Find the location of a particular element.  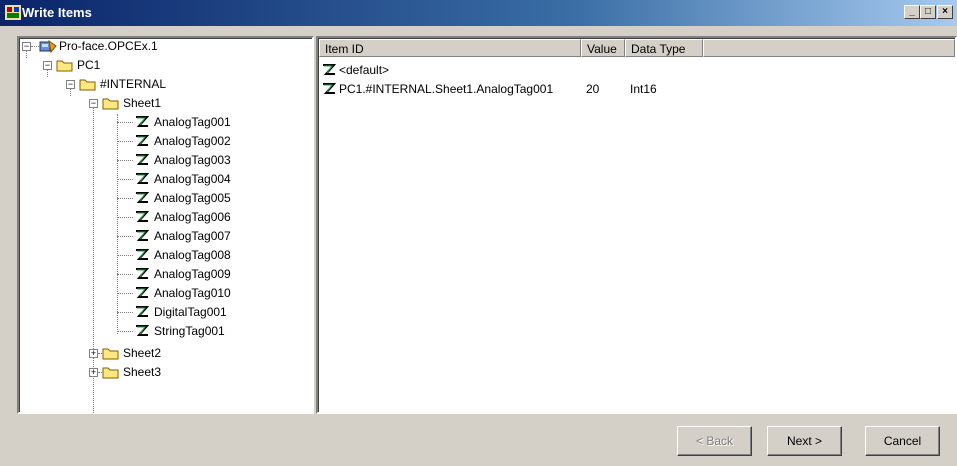

tree-label: AnalogTag001 is located at coordinates (192, 122).